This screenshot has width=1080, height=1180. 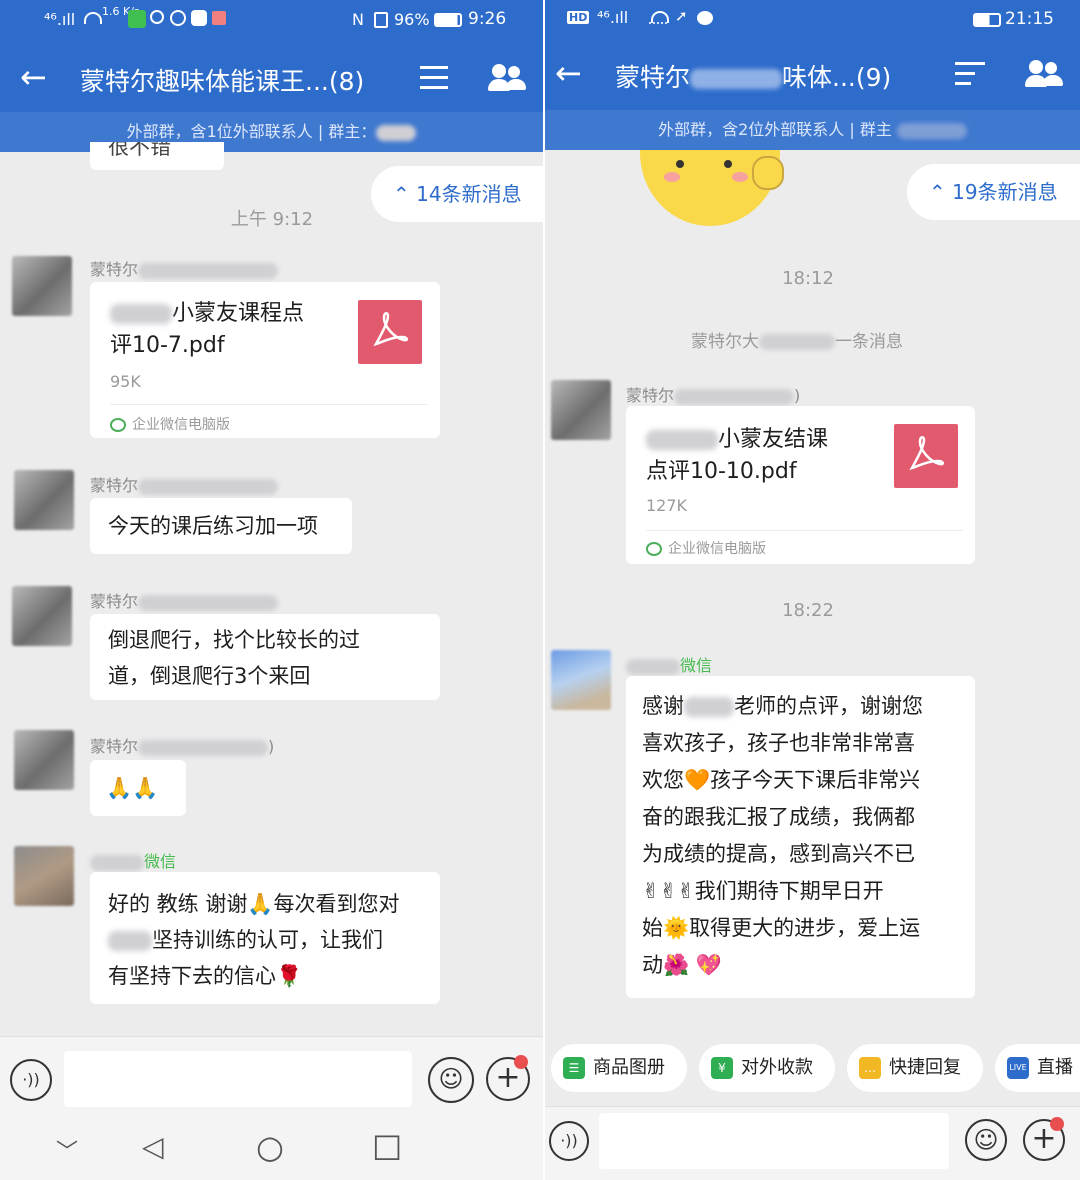 I want to click on app-notification-icon, so click(x=137, y=19).